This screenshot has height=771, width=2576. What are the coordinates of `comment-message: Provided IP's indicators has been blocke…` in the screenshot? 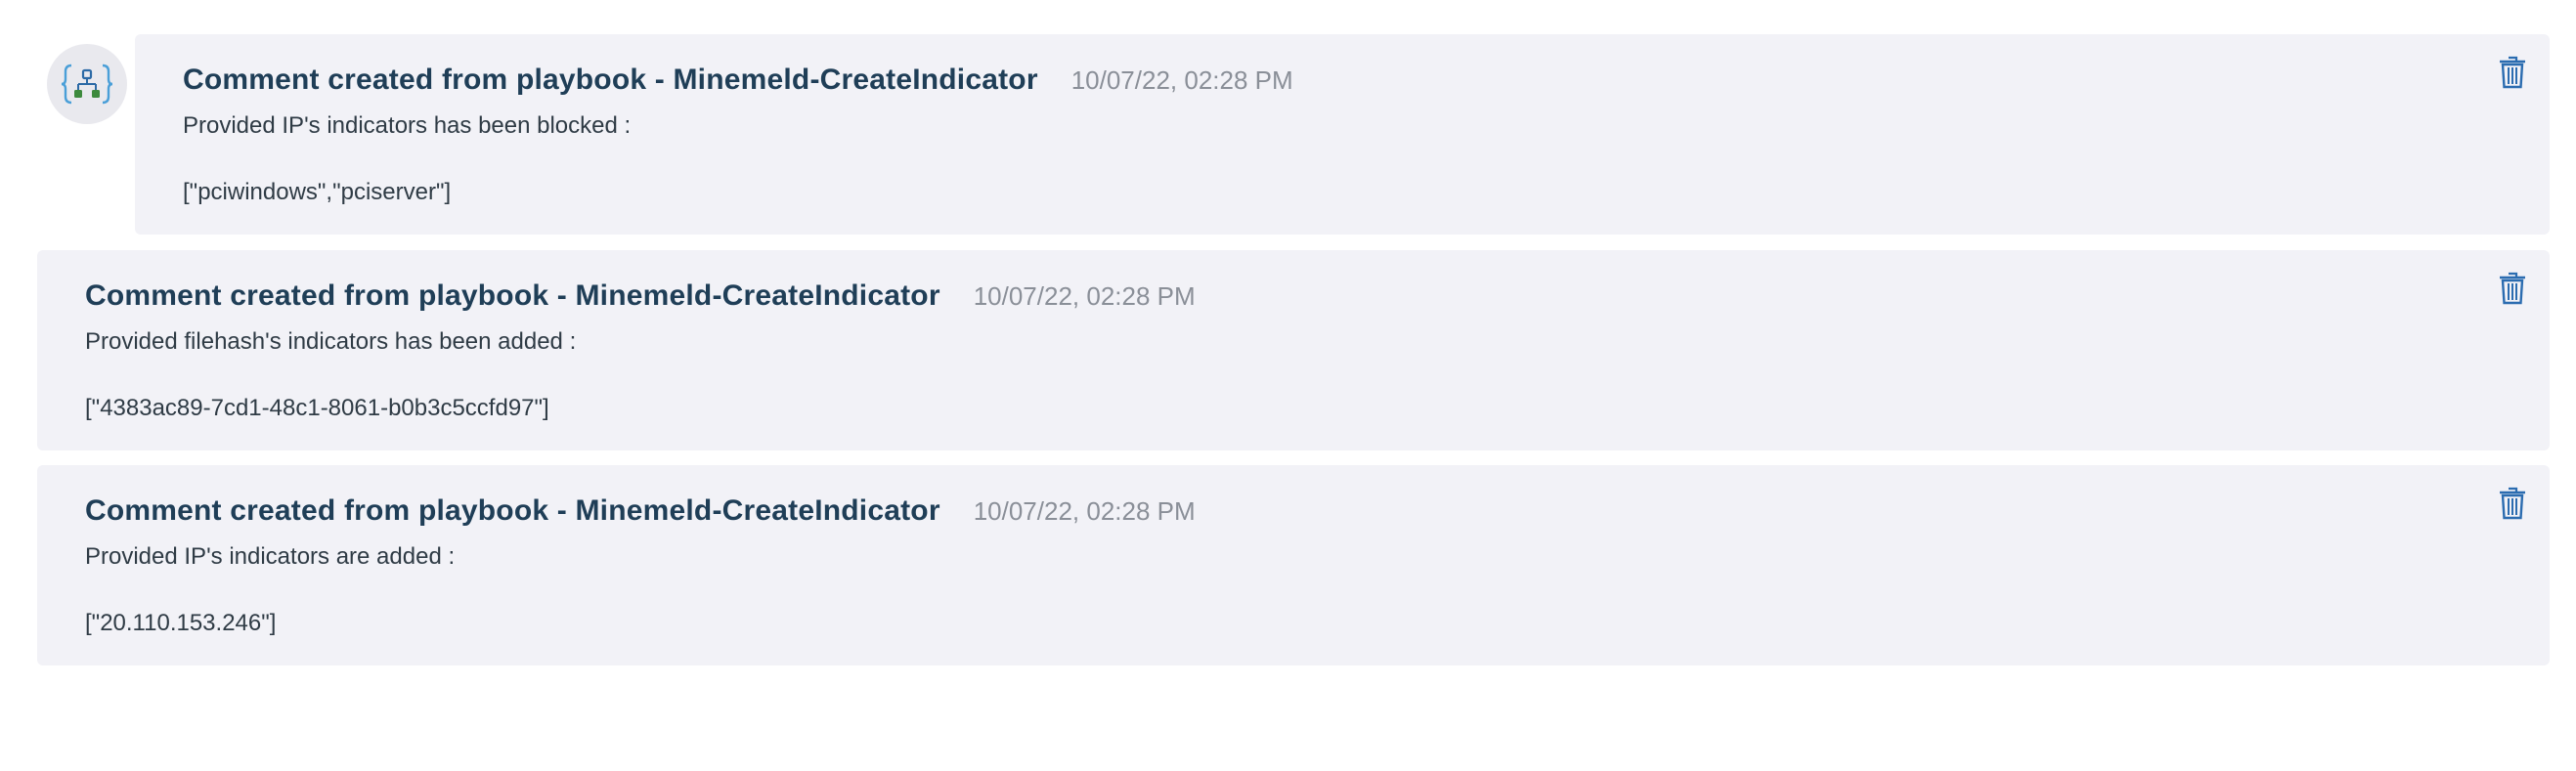 It's located at (407, 125).